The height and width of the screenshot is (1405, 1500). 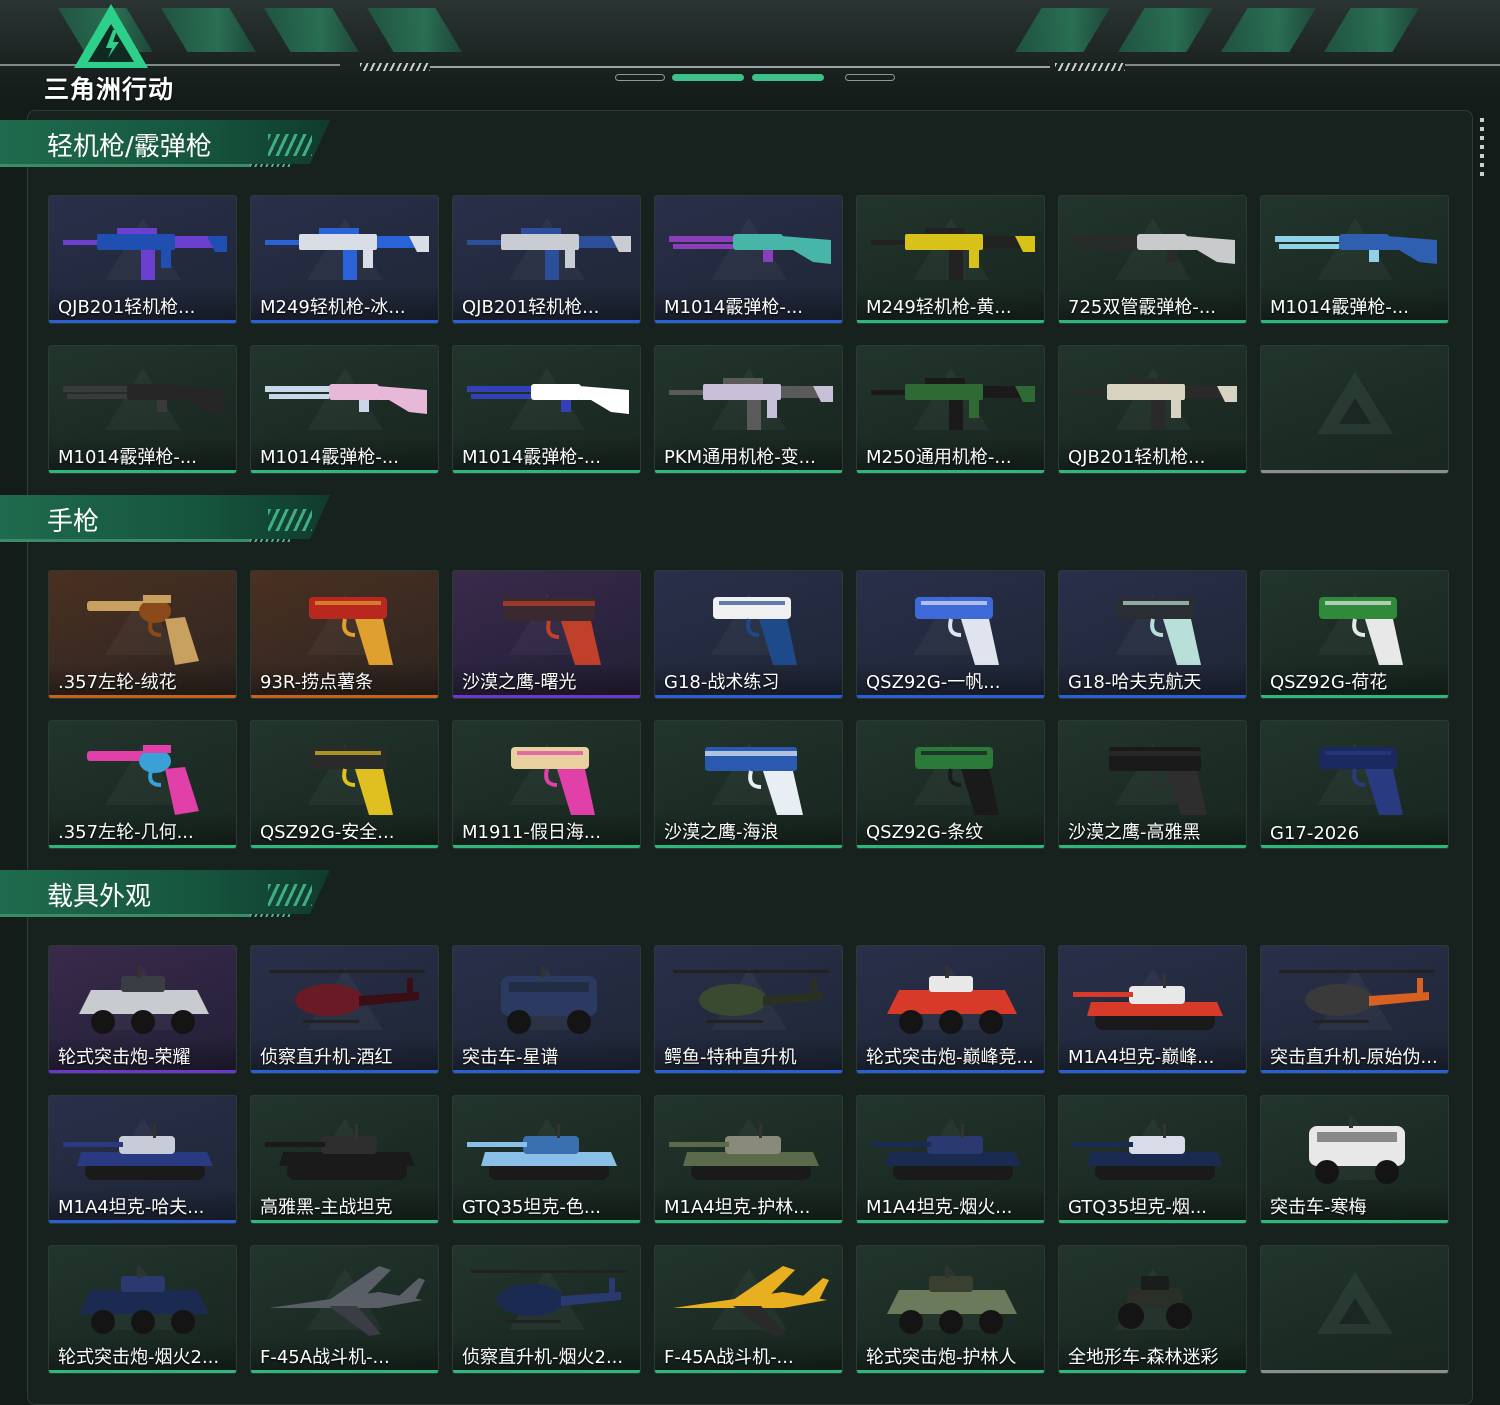 What do you see at coordinates (950, 784) in the screenshot?
I see `skin-card: QSZ92G-条纹` at bounding box center [950, 784].